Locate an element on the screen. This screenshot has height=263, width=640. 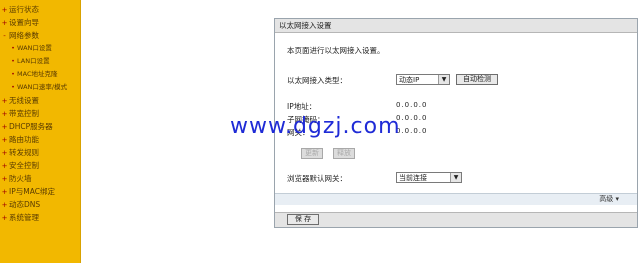
sidebar-item: + 动态DNS is located at coordinates (40, 204).